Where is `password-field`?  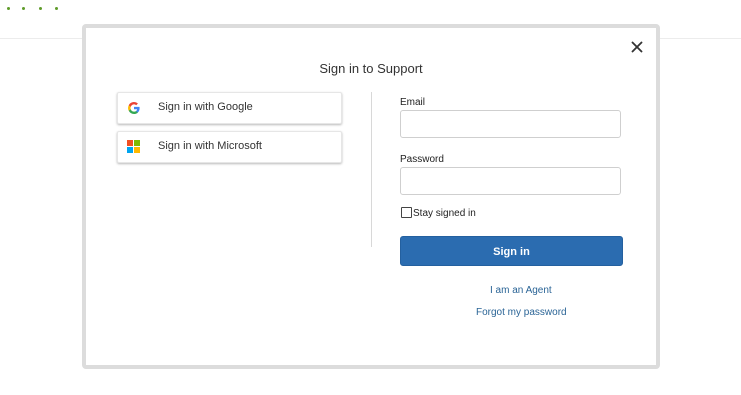
password-field is located at coordinates (510, 181).